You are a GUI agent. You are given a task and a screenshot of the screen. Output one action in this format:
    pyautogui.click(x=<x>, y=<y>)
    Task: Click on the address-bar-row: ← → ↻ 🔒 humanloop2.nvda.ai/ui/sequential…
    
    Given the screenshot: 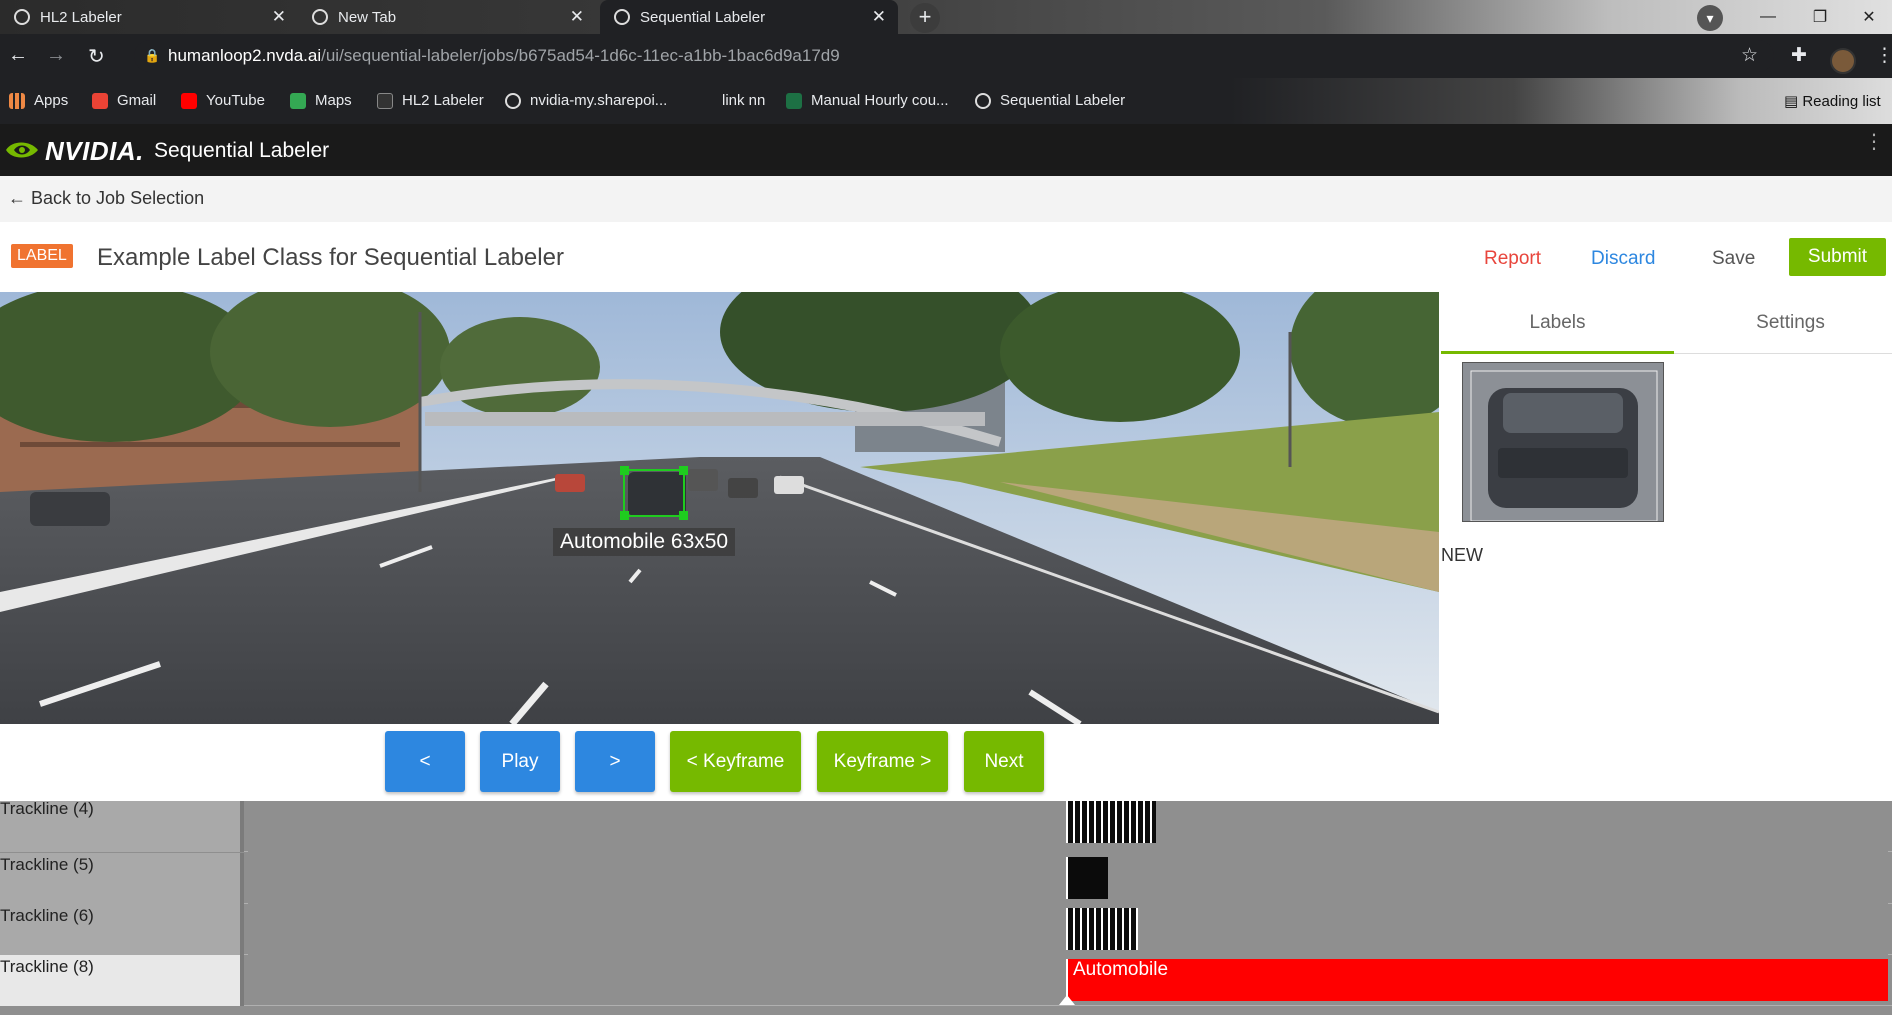 What is the action you would take?
    pyautogui.click(x=946, y=56)
    